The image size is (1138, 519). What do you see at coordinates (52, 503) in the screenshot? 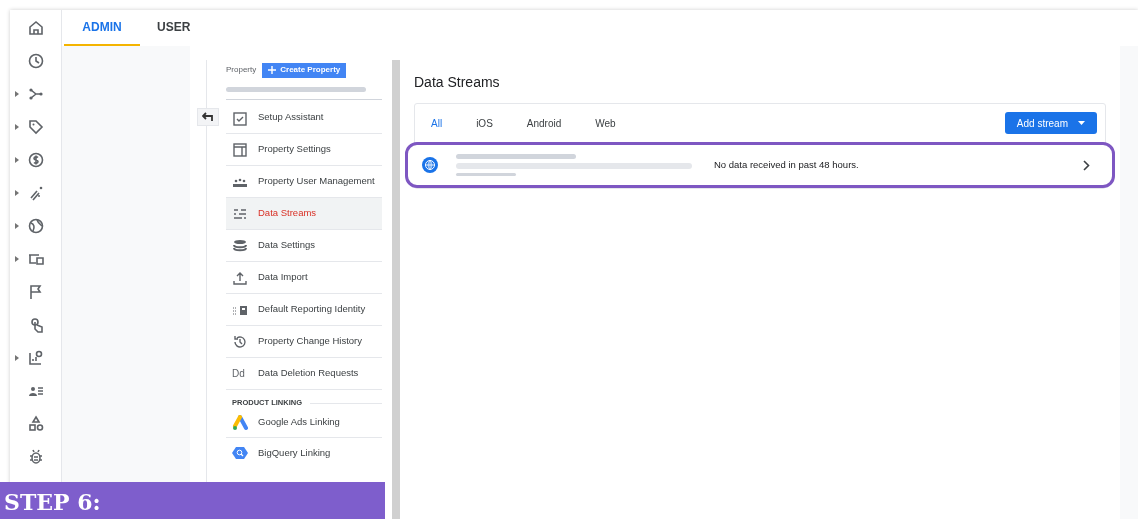
I see `step-banner-text: STEP 6:` at bounding box center [52, 503].